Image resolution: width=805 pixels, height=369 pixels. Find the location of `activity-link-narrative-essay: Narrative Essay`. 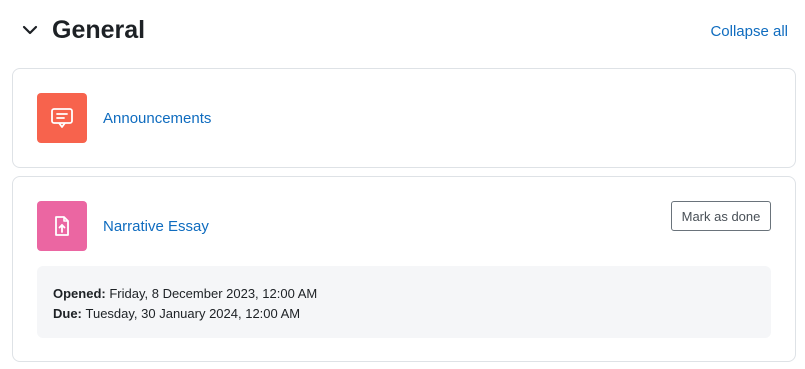

activity-link-narrative-essay: Narrative Essay is located at coordinates (156, 227).